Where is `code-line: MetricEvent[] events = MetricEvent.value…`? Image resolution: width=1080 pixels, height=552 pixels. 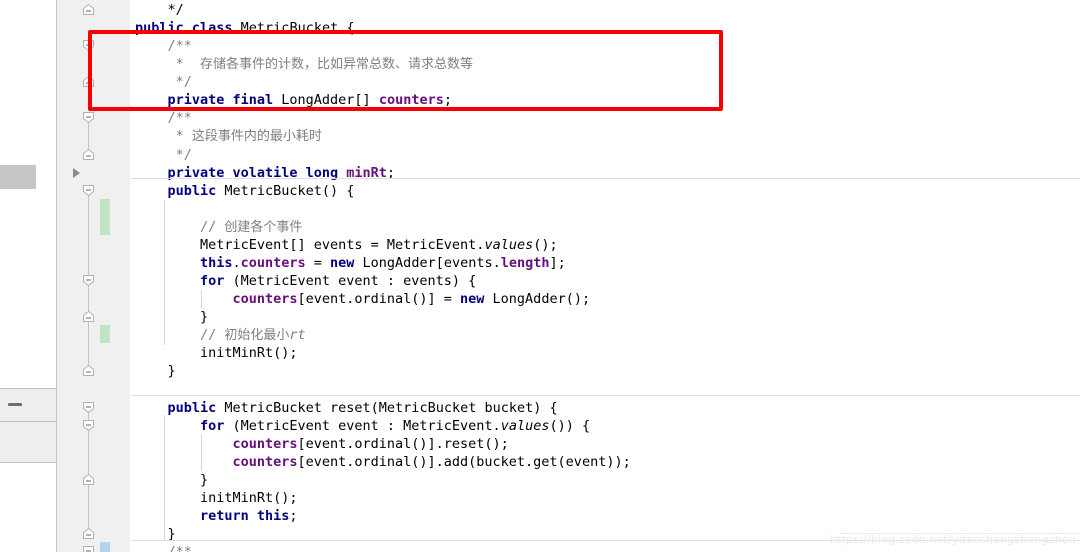
code-line: MetricEvent[] events = MetricEvent.value… is located at coordinates (344, 245).